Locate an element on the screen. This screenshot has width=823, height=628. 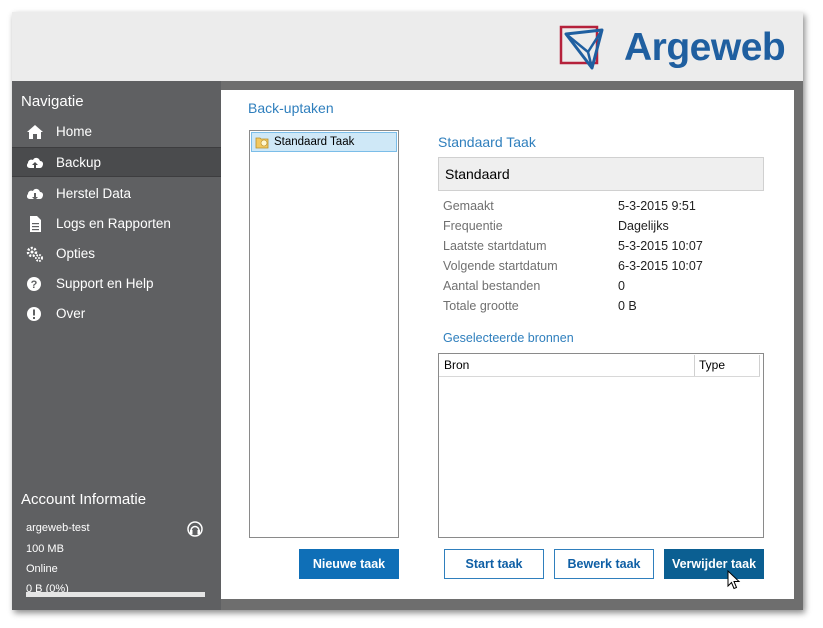
account-quota: 100 MB is located at coordinates (45, 549).